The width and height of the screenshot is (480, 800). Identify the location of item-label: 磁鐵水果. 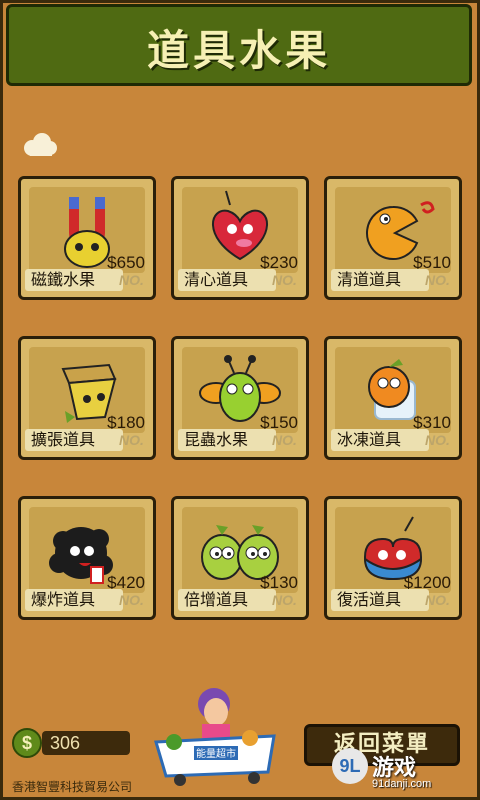
(74, 280).